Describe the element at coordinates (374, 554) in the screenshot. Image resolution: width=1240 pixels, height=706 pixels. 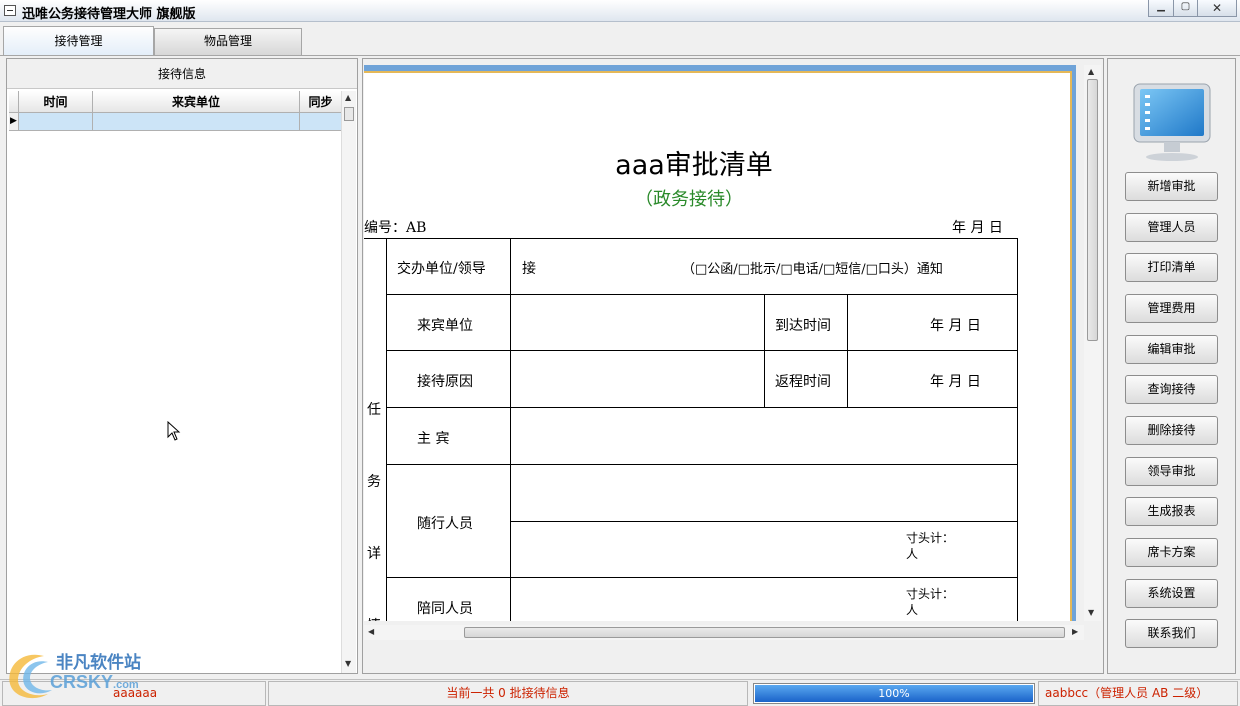
I see `side-label-char: 详` at that location.